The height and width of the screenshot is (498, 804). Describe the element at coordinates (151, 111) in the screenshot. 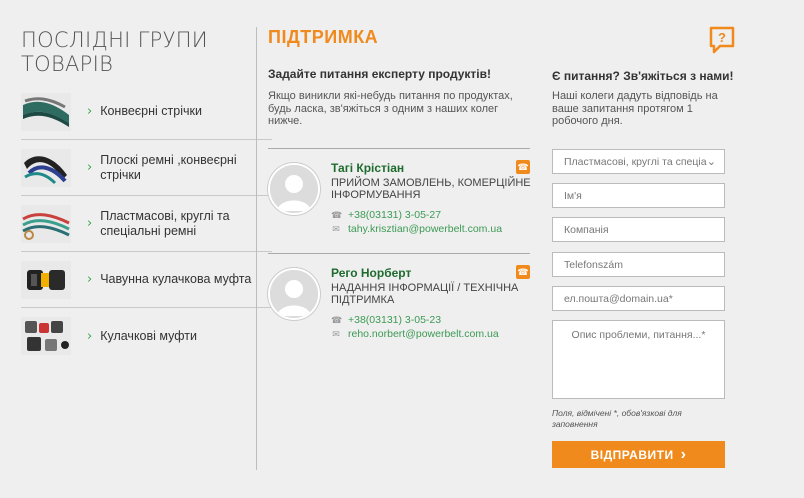

I see `group-label: Конвеєрні стрічки` at that location.